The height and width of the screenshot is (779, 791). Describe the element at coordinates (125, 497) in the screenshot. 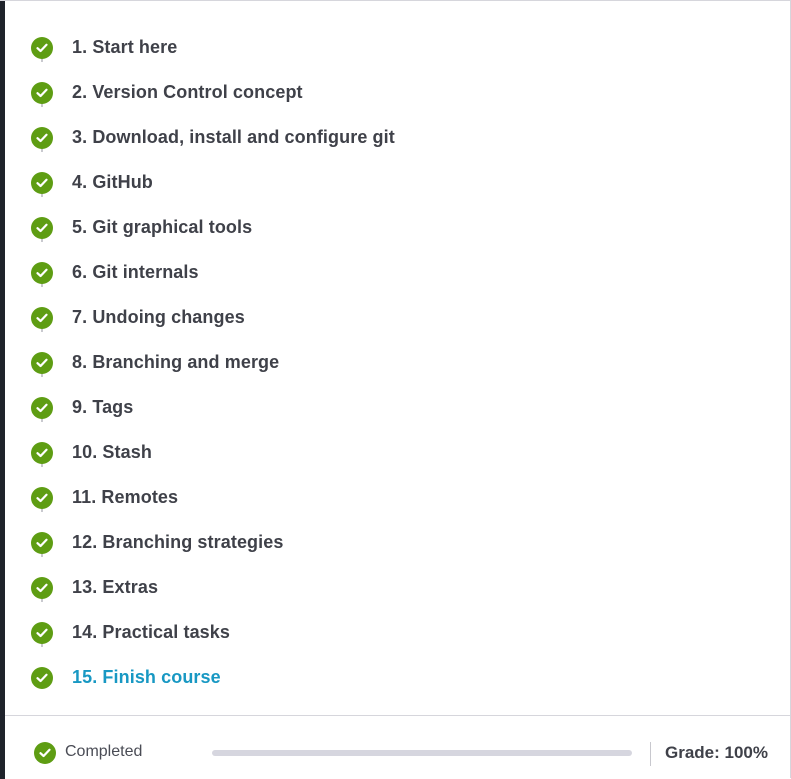

I see `lesson-title: 11. Remotes` at that location.